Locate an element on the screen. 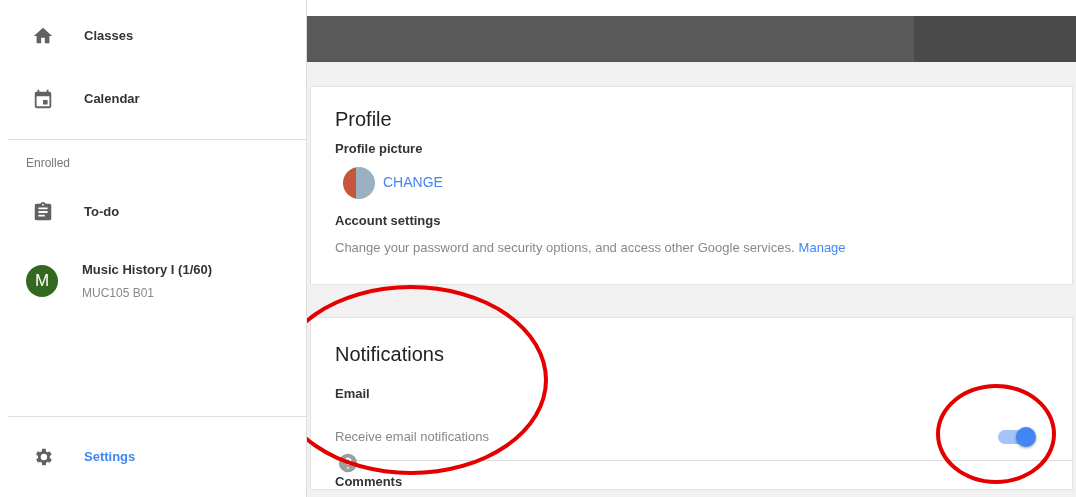 The image size is (1076, 497). setting-label: Receive email notifications is located at coordinates (412, 436).